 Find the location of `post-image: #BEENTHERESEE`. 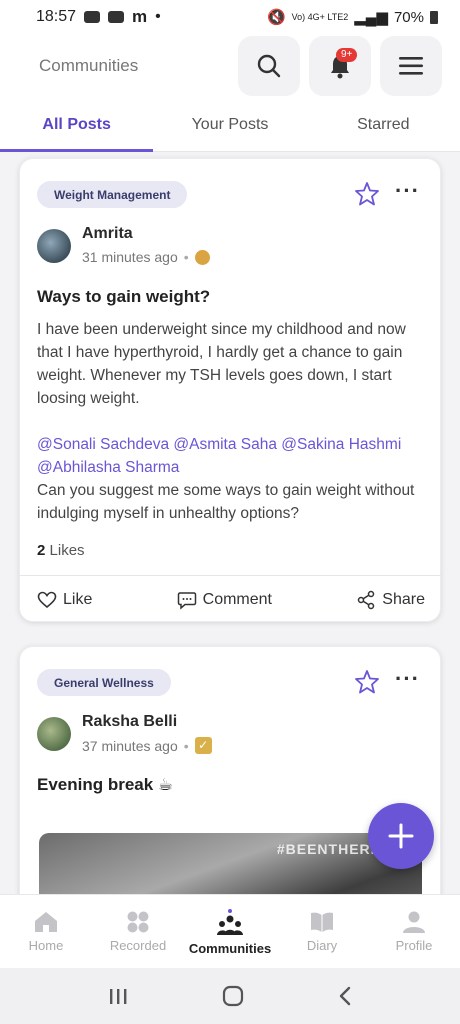

post-image: #BEENTHERESEE is located at coordinates (230, 863).